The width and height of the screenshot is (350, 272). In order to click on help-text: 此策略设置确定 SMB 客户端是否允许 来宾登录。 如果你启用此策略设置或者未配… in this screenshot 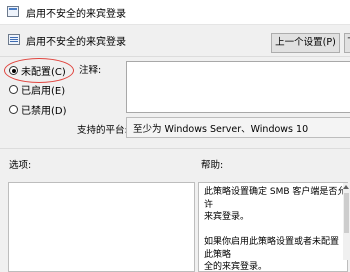, I will do `click(275, 229)`.